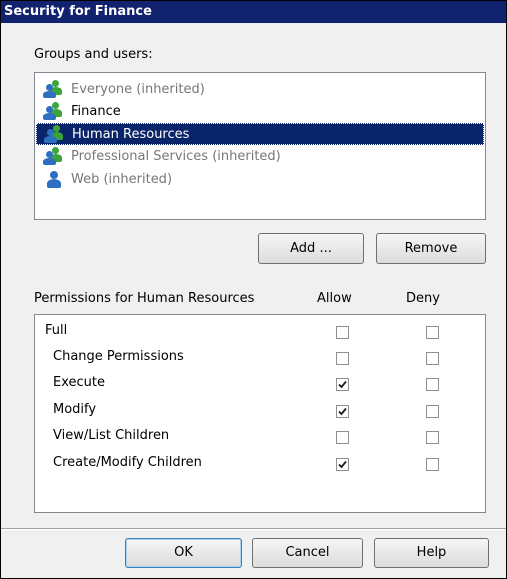 Image resolution: width=507 pixels, height=579 pixels. I want to click on group-name: Professional Services (inherited), so click(176, 156).